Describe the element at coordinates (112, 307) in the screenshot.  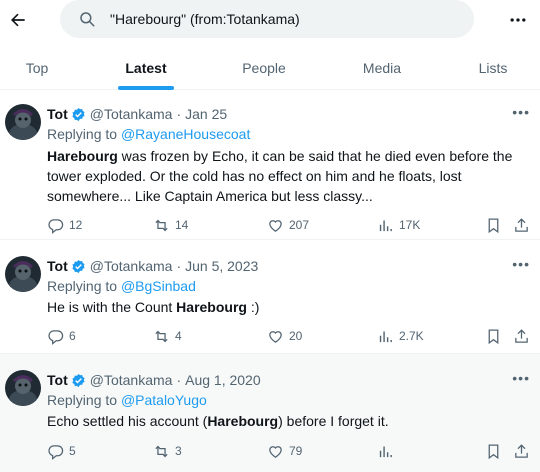
I see `tweet-text-before: He is with the Count` at that location.